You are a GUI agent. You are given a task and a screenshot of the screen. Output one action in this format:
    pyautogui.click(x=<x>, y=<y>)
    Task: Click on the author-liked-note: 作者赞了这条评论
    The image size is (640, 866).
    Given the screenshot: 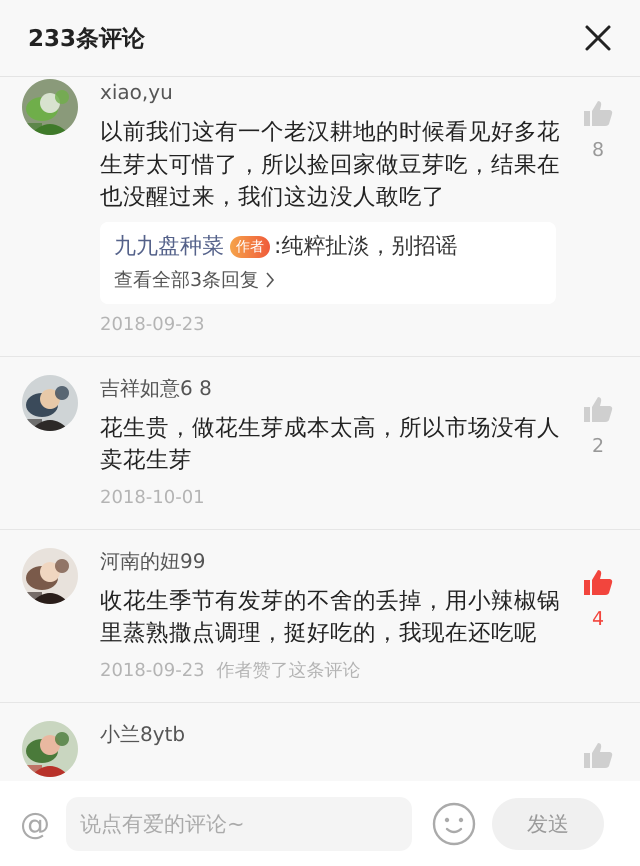 What is the action you would take?
    pyautogui.click(x=288, y=670)
    